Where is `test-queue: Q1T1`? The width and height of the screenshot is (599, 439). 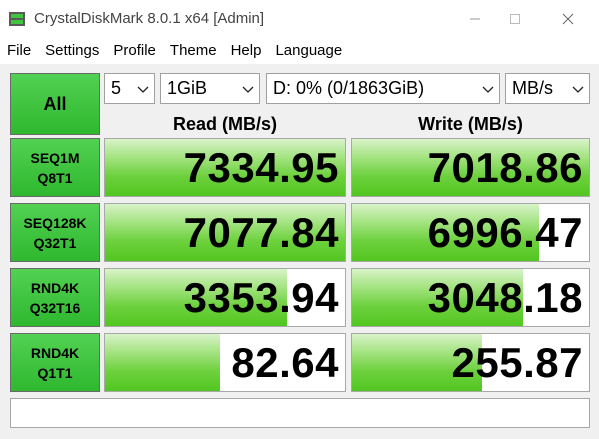
test-queue: Q1T1 is located at coordinates (55, 372).